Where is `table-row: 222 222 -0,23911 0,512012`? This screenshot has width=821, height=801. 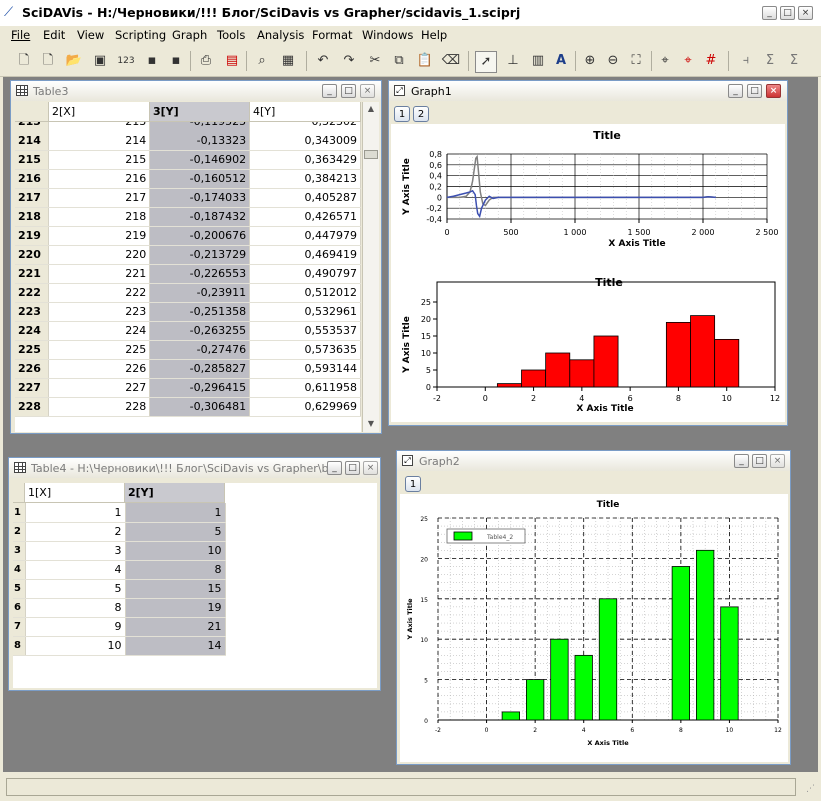 table-row: 222 222 -0,23911 0,512012 is located at coordinates (188, 293).